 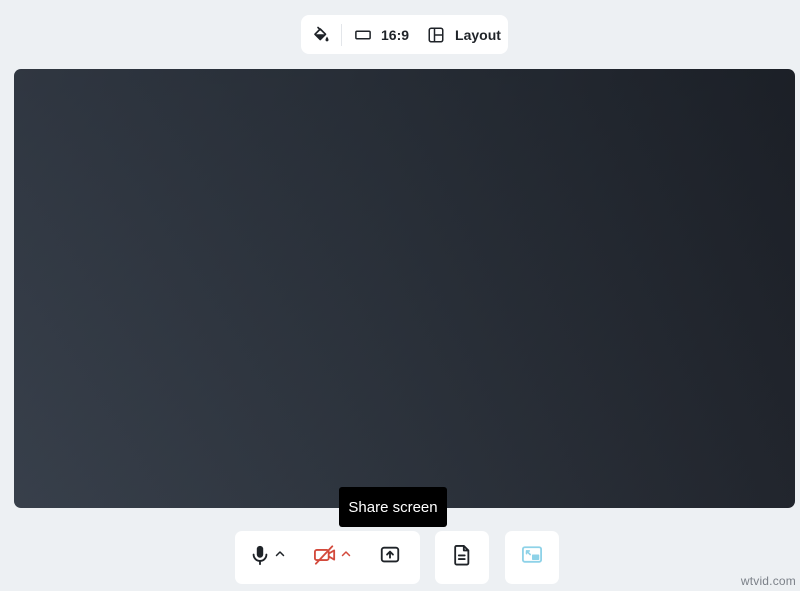 I want to click on picture-in-picture-icon, so click(x=532, y=557).